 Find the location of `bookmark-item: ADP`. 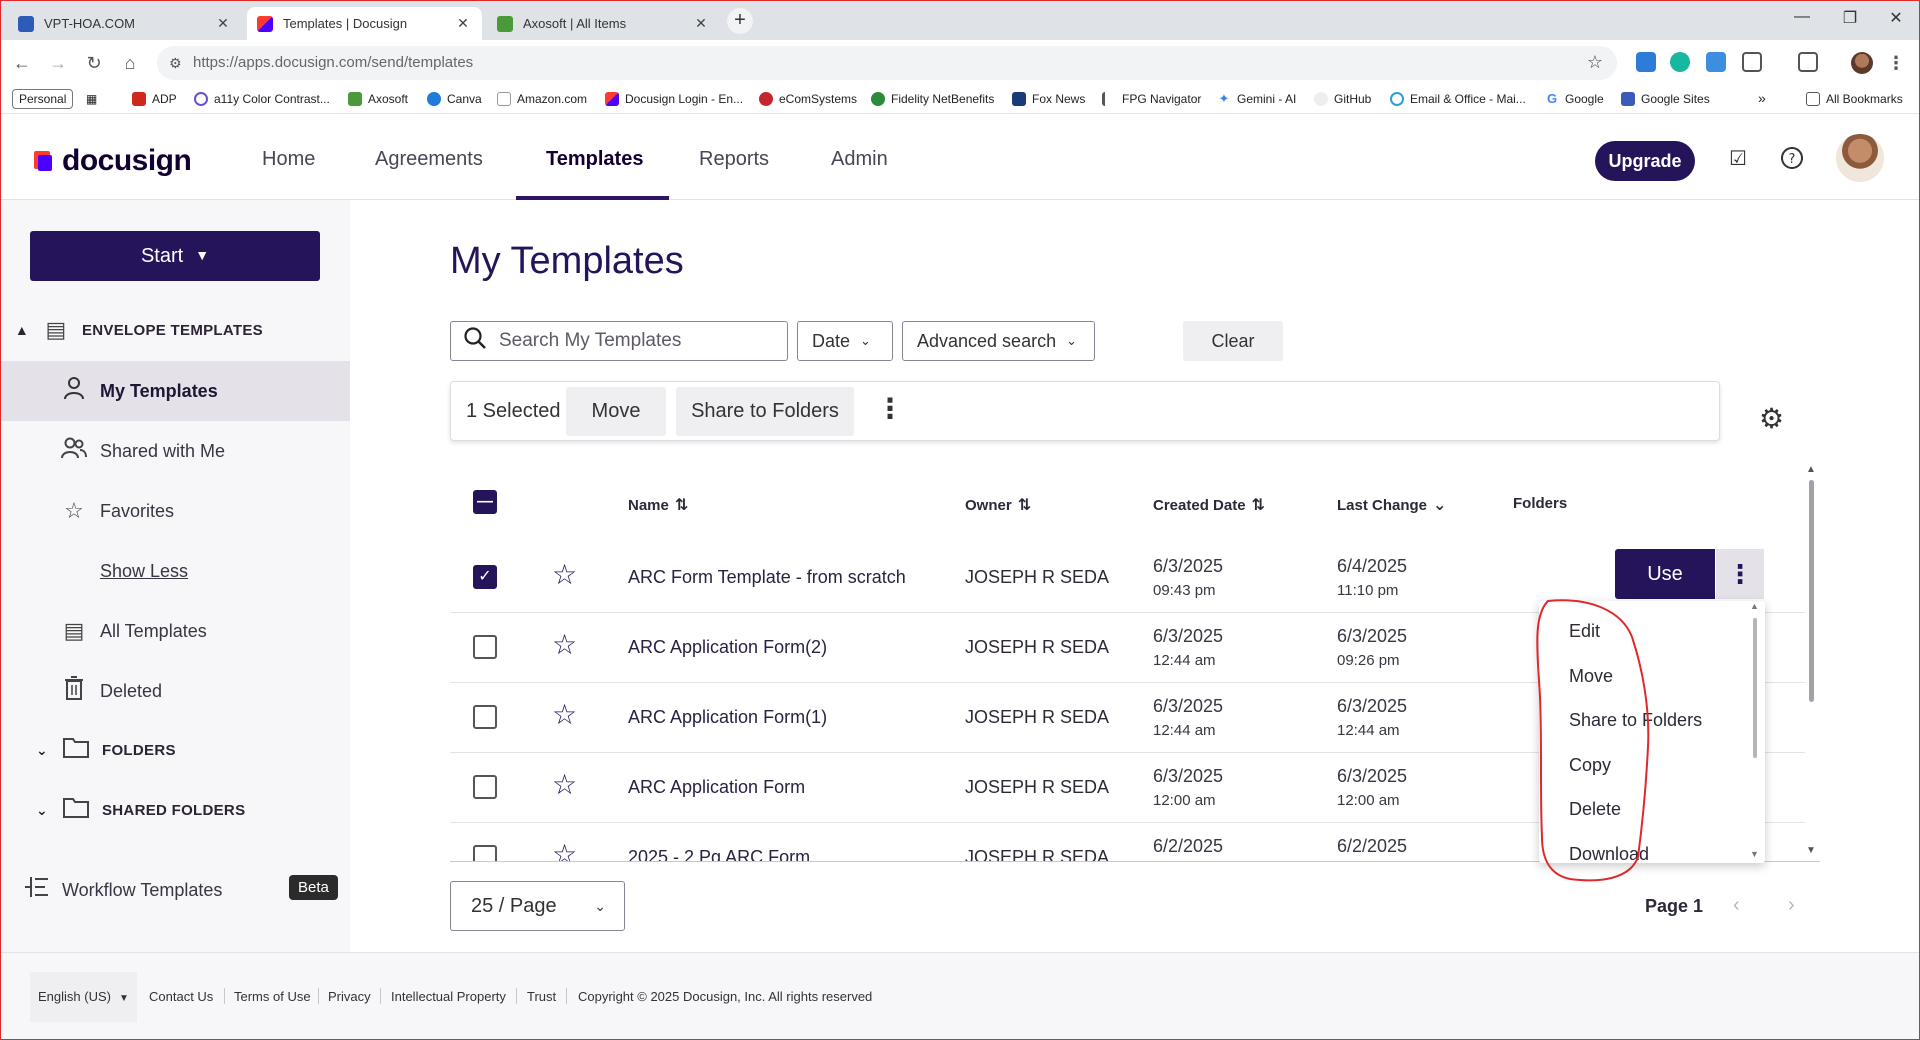

bookmark-item: ADP is located at coordinates (154, 99).